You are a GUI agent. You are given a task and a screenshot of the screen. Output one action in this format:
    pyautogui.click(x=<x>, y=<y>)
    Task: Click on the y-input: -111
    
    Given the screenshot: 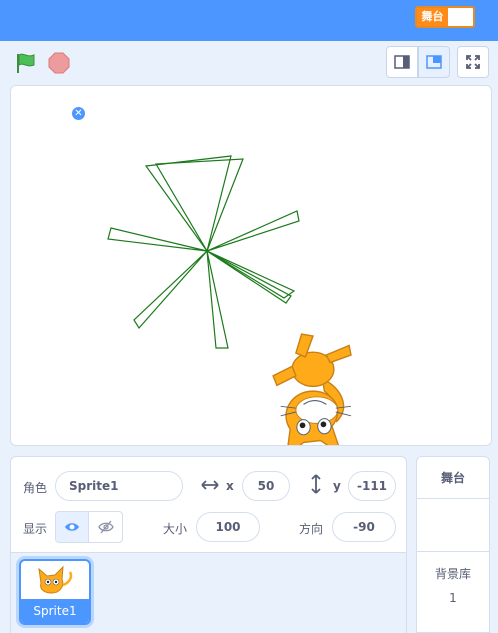 What is the action you would take?
    pyautogui.click(x=372, y=486)
    